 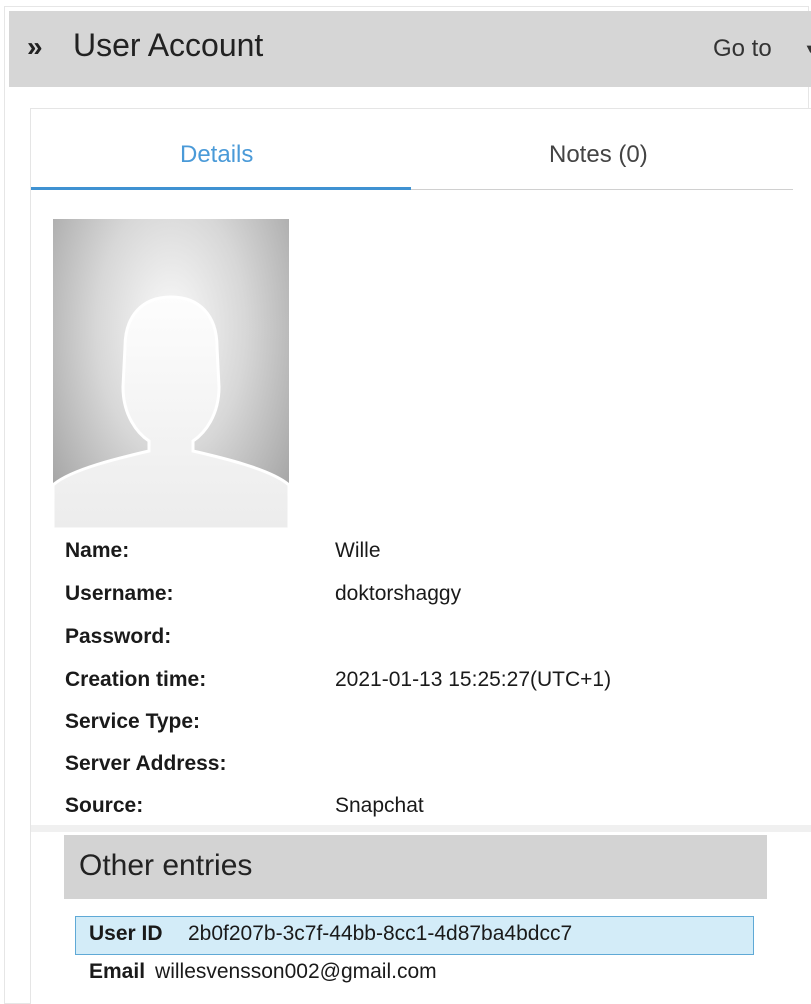 What do you see at coordinates (296, 971) in the screenshot?
I see `email-value: willesvensson002@gmail.com` at bounding box center [296, 971].